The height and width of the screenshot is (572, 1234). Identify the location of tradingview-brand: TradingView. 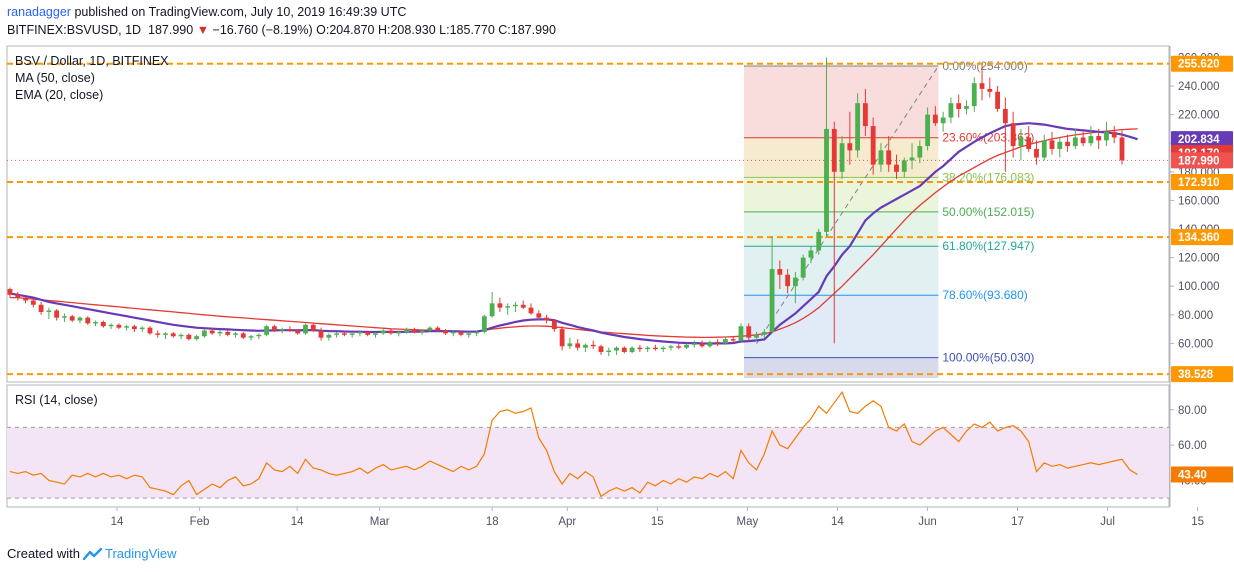
(140, 553).